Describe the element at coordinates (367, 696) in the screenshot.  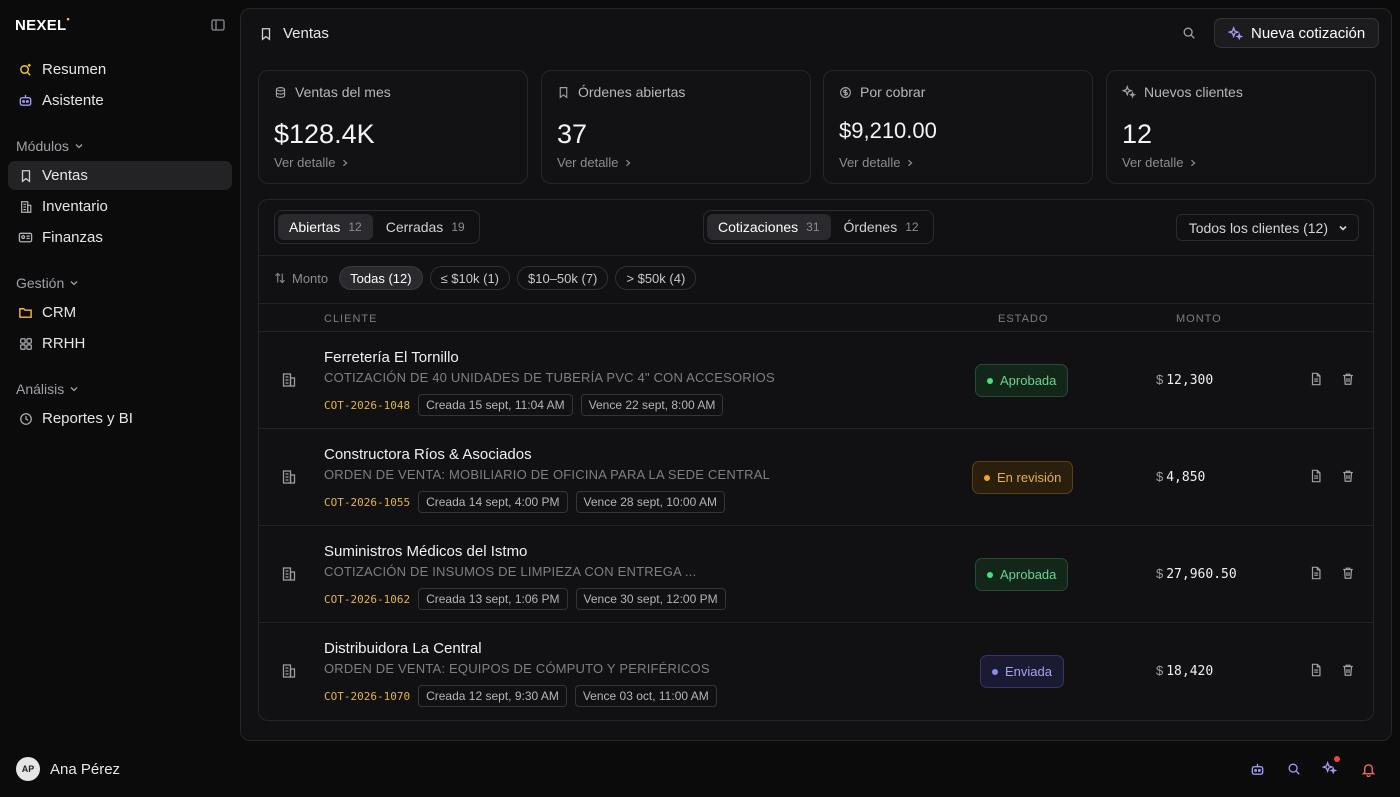
I see `quote-code: COT-2026-1070` at that location.